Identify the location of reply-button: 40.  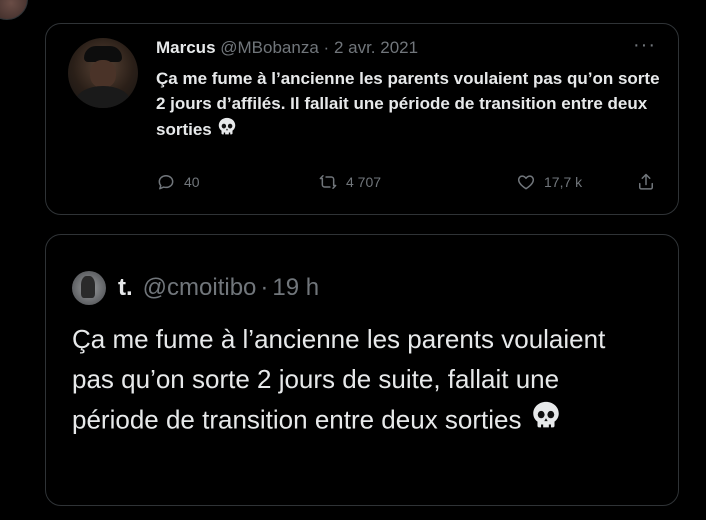
(178, 182).